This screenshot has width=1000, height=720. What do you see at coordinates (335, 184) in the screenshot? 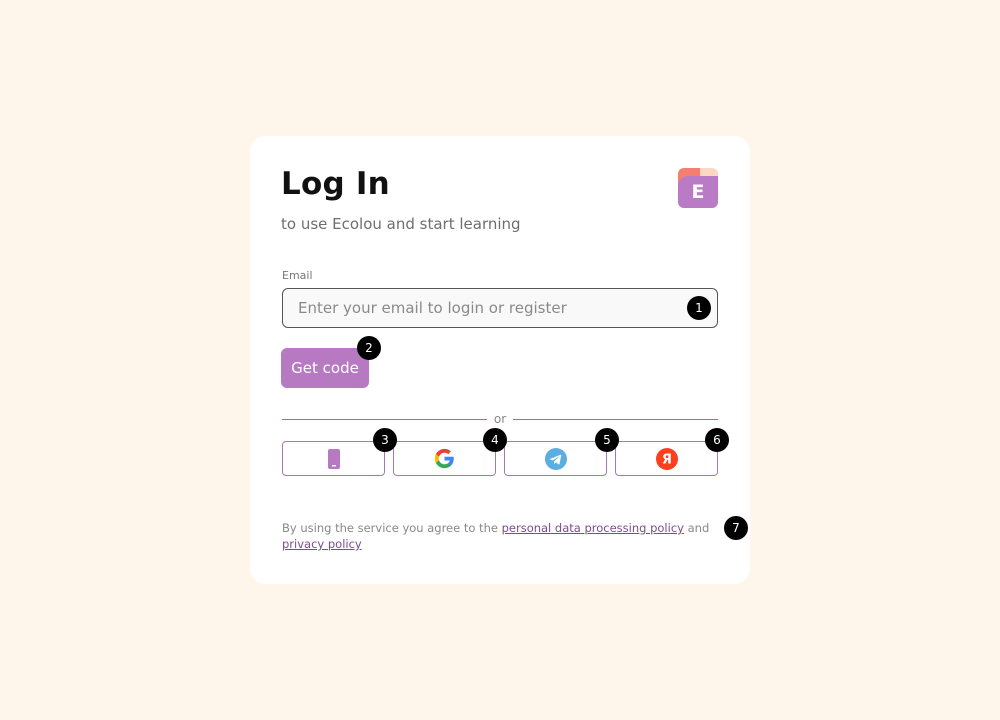
I see `page-title: Log In` at bounding box center [335, 184].